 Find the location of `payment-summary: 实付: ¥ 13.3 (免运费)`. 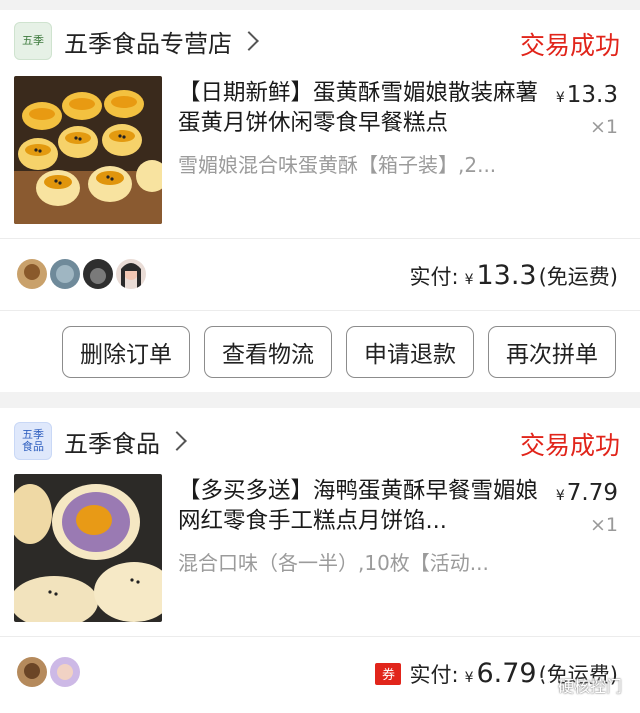

payment-summary: 实付: ¥ 13.3 (免运费) is located at coordinates (513, 275).